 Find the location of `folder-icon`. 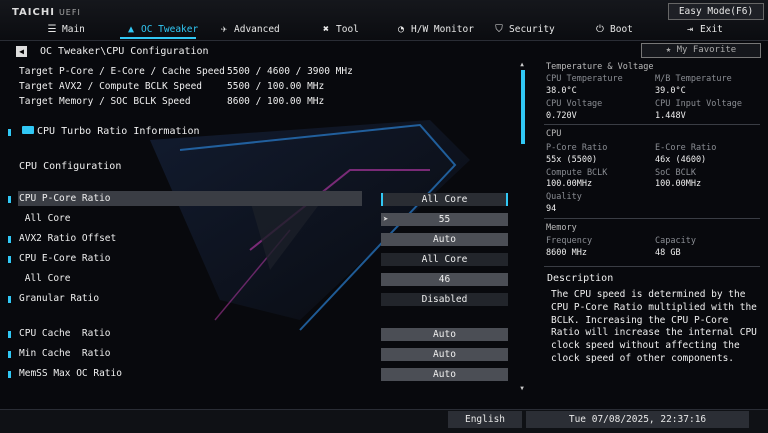

folder-icon is located at coordinates (28, 130).